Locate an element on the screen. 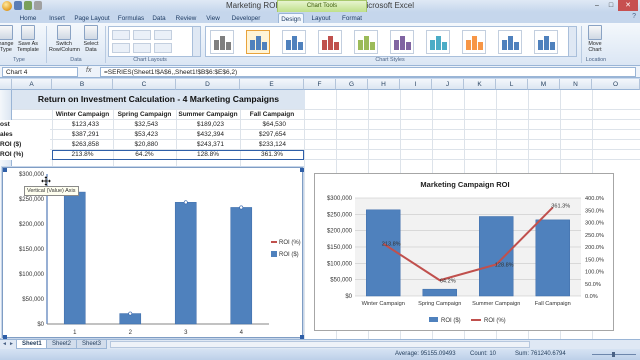  table-cell: $64,530 is located at coordinates (263, 125).